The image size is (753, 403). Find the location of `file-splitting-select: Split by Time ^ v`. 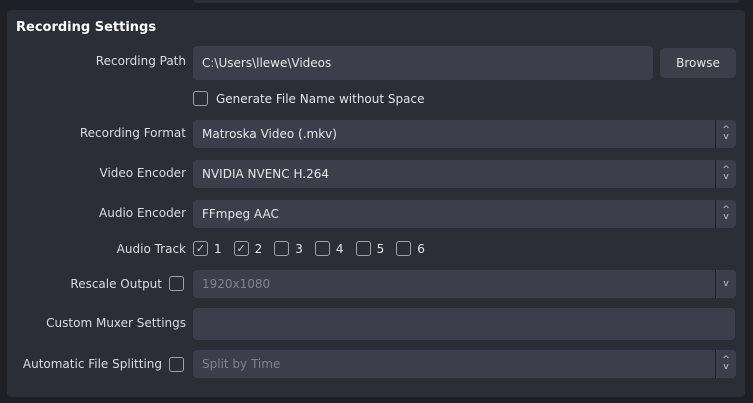

file-splitting-select: Split by Time ^ v is located at coordinates (464, 364).